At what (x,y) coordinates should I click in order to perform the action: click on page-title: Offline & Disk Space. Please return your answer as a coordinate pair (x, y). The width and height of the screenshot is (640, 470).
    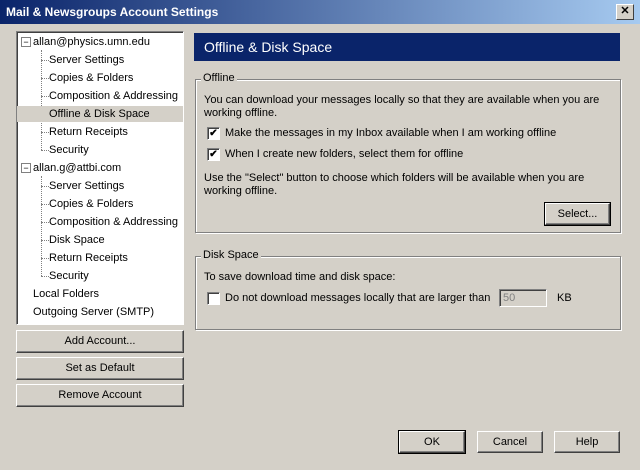
    Looking at the image, I should click on (268, 47).